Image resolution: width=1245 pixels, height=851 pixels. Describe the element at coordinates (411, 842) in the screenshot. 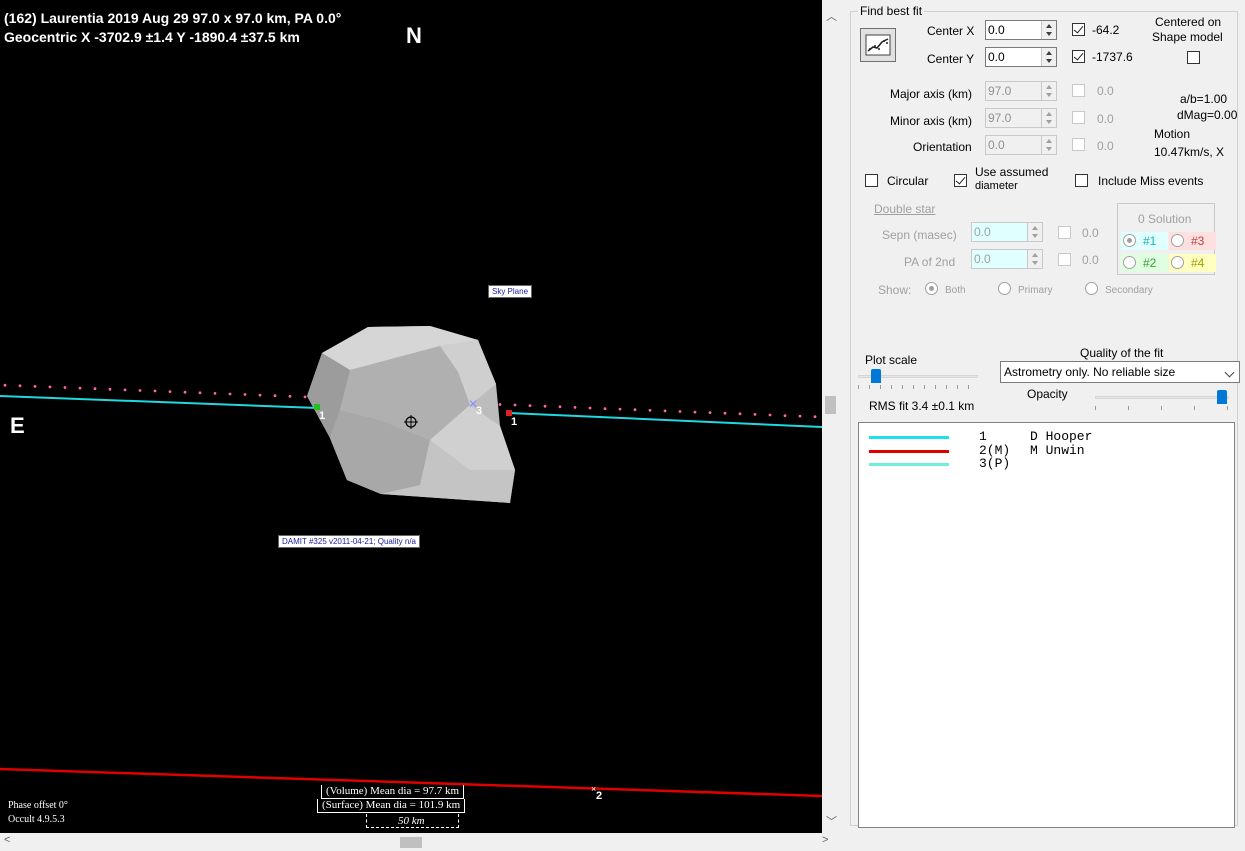

I see `horizontal-scroll-thumb` at that location.